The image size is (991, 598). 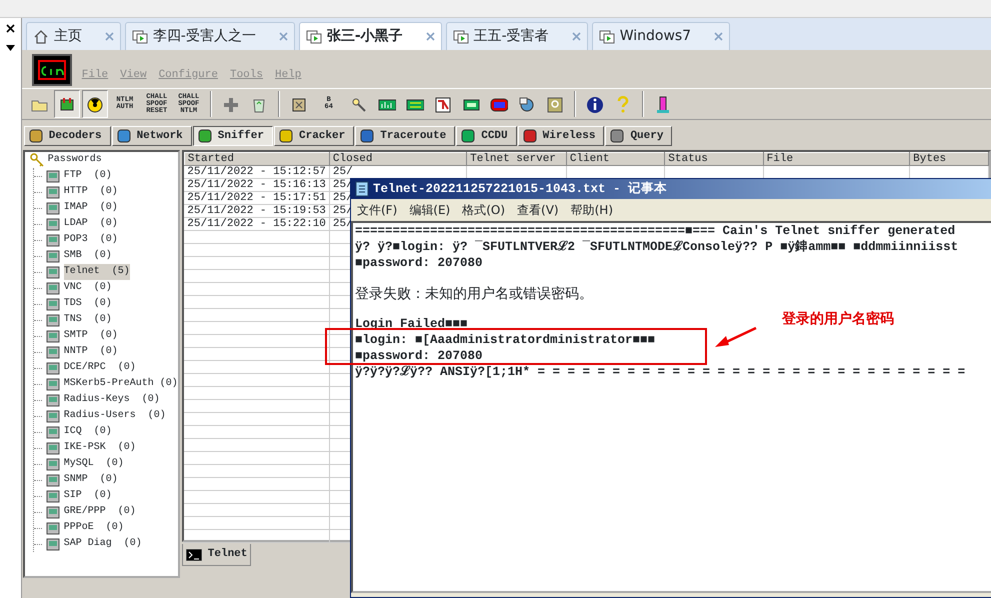 I want to click on tab: Network, so click(x=152, y=136).